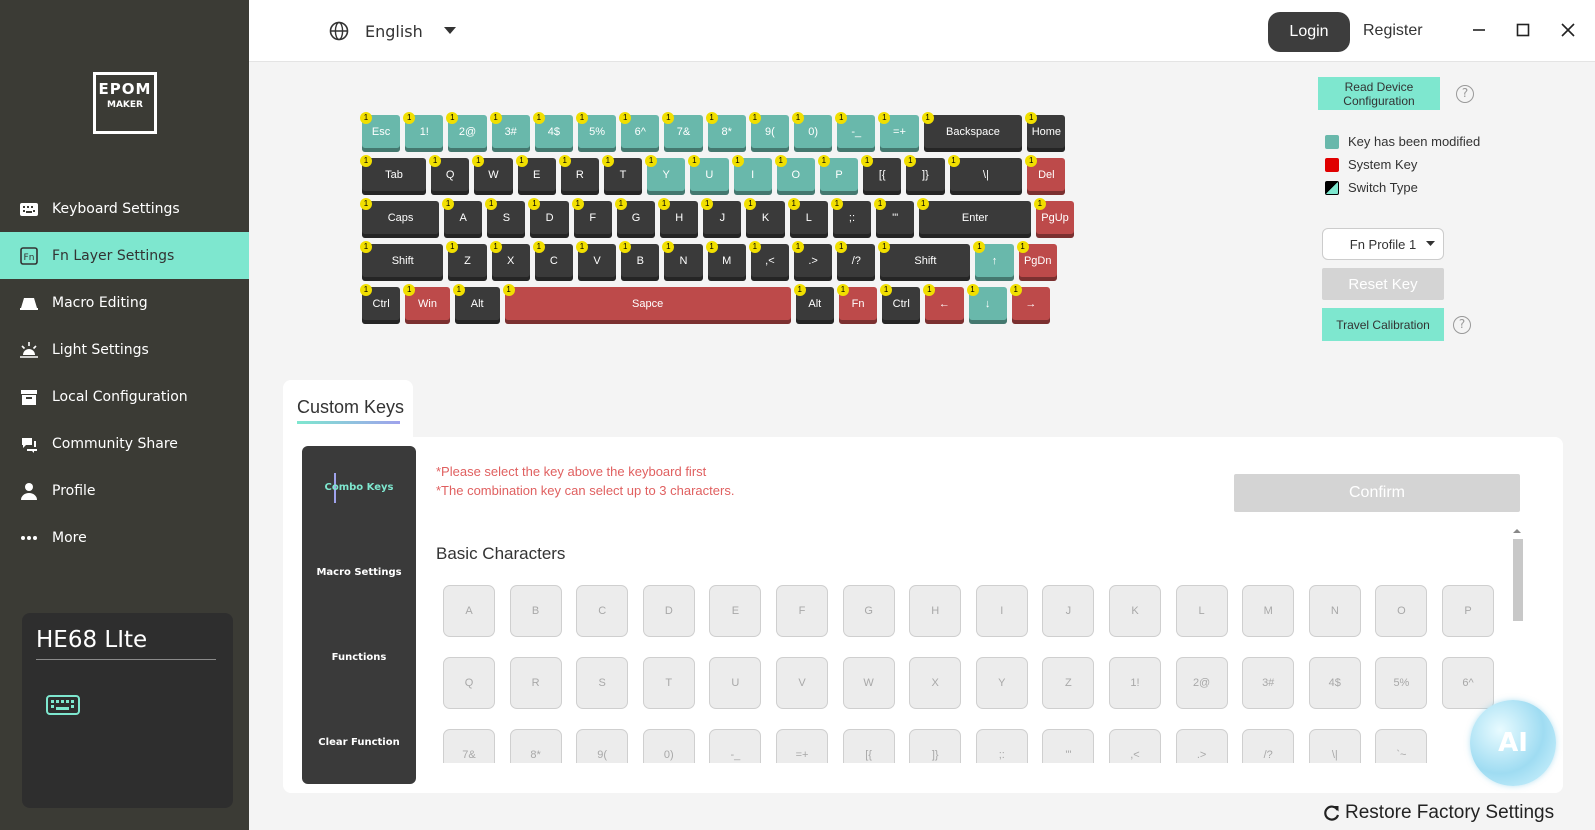 The width and height of the screenshot is (1595, 830). What do you see at coordinates (812, 132) in the screenshot?
I see `key-0-10: 1 0)` at bounding box center [812, 132].